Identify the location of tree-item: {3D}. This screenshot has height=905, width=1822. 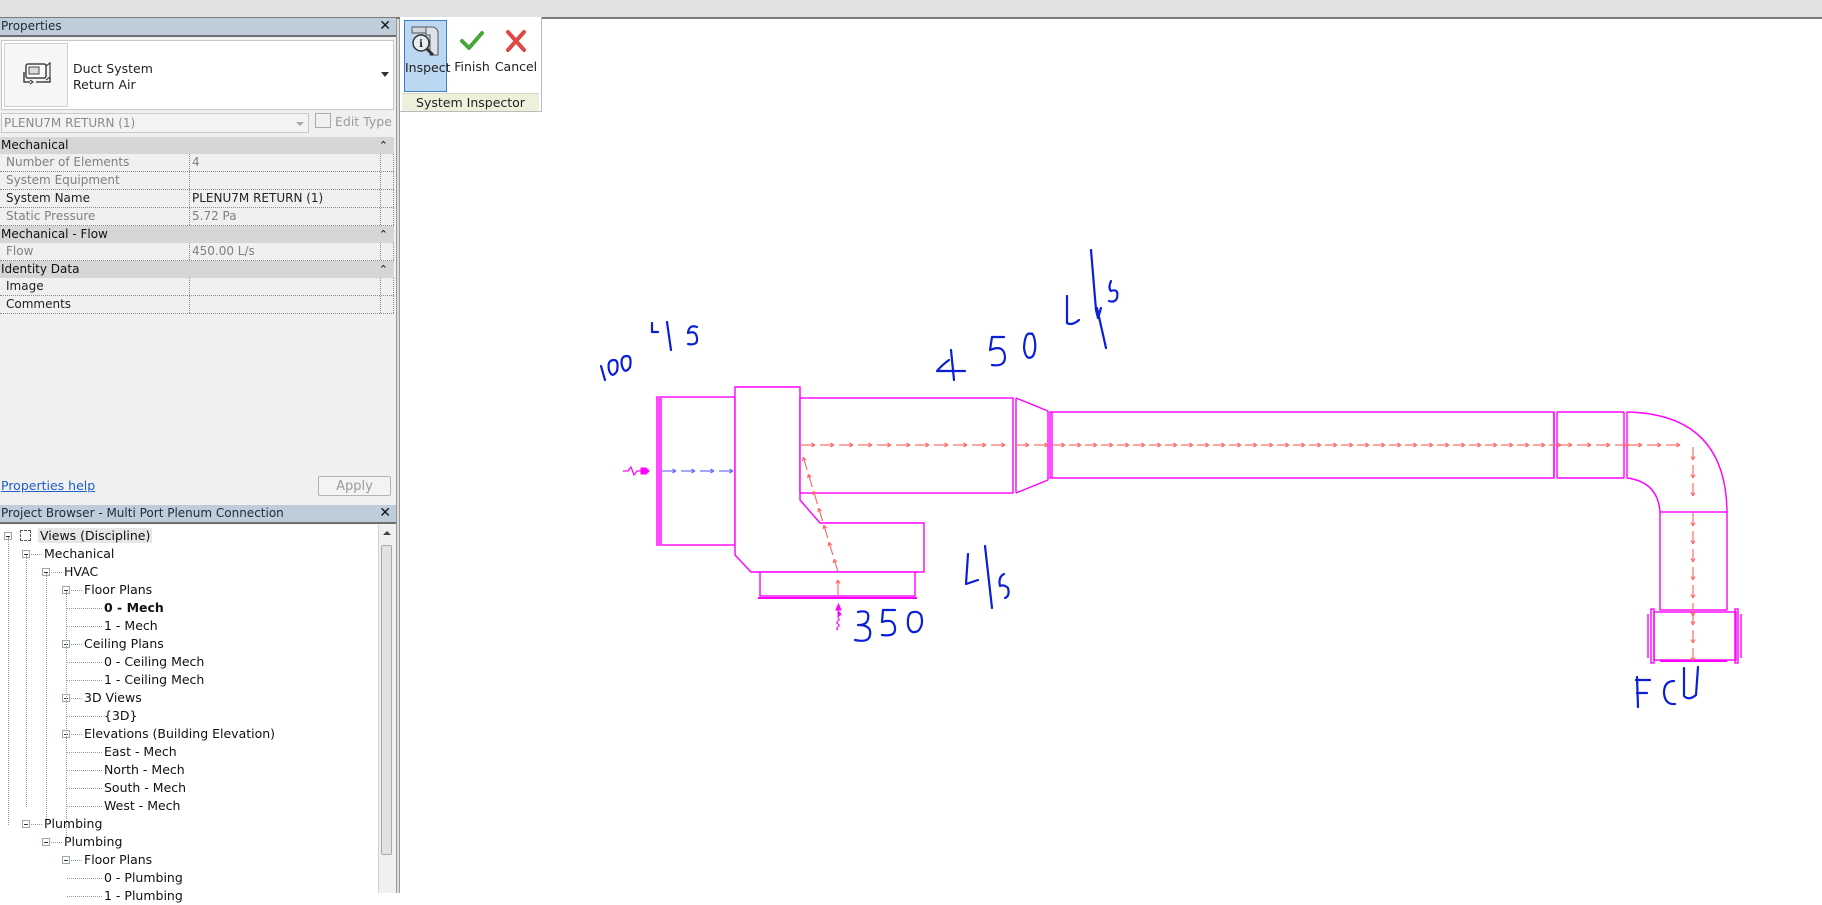
(120, 716).